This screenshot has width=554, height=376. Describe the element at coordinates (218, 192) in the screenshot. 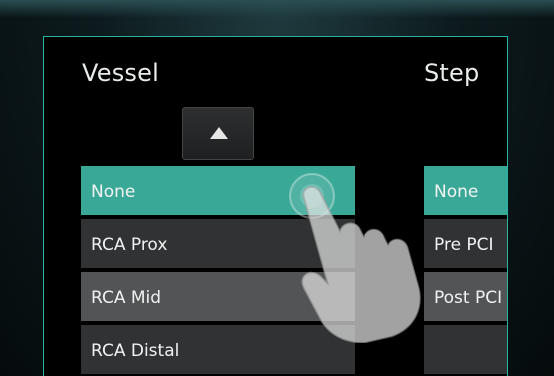

I see `vessel-item-none: None` at that location.